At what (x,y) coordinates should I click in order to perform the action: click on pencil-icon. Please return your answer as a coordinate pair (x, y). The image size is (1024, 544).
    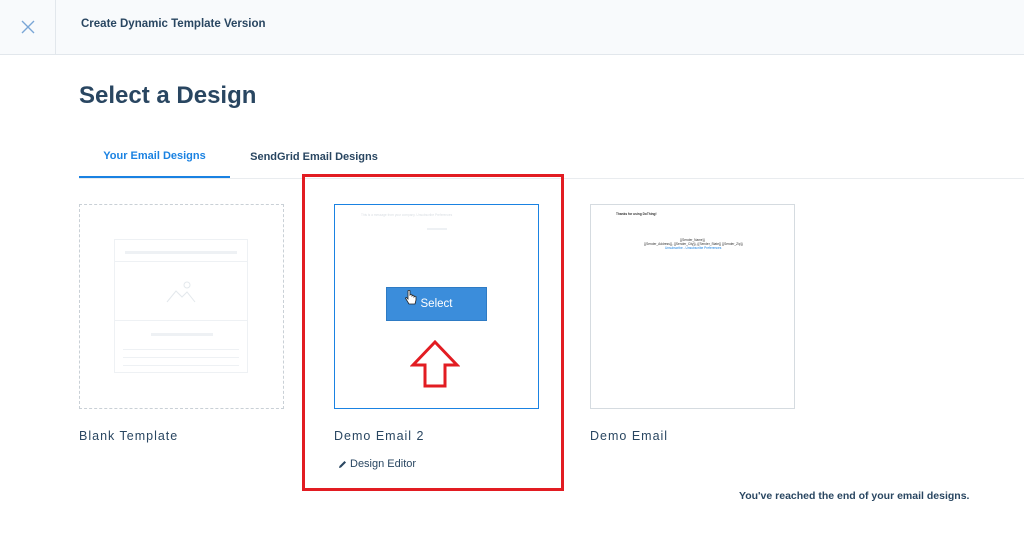
    Looking at the image, I should click on (342, 464).